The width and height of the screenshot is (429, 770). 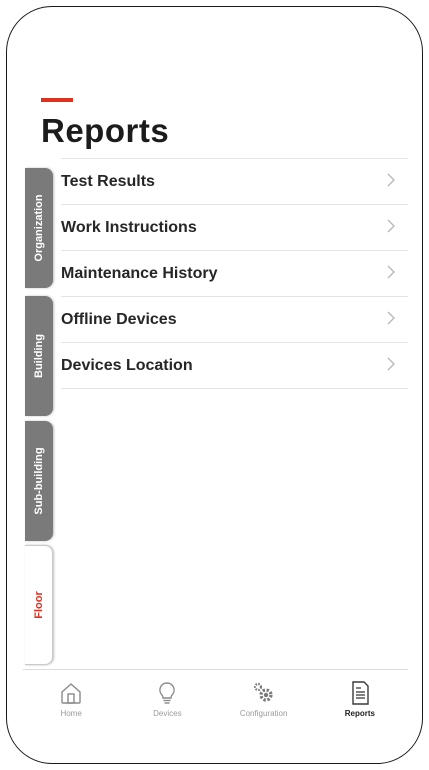 What do you see at coordinates (38, 418) in the screenshot?
I see `side-tab-bar: Organization Building Sub-building Floor` at bounding box center [38, 418].